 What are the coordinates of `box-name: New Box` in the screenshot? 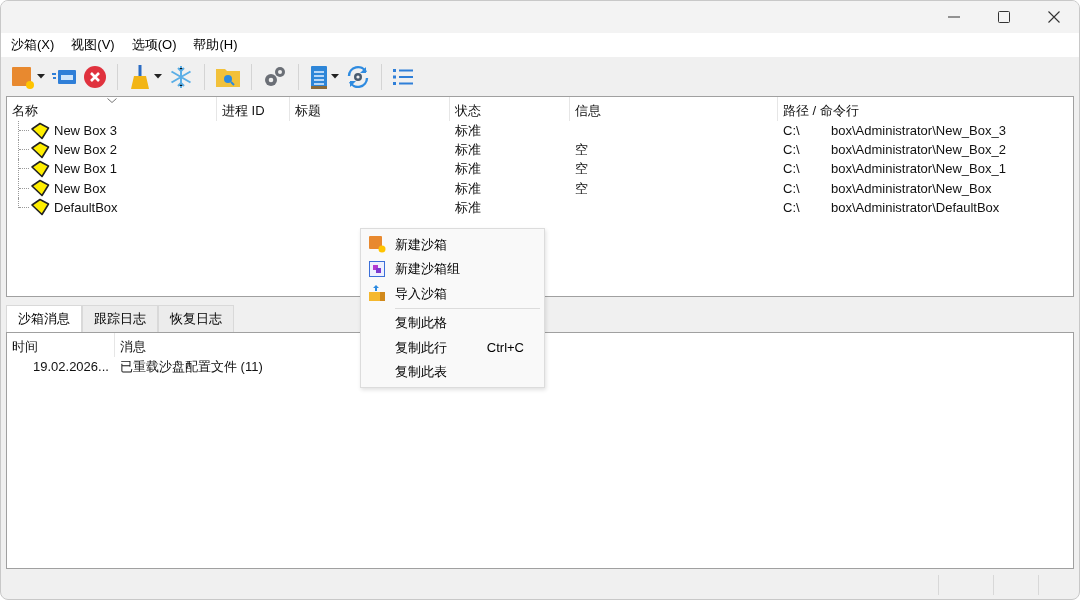 It's located at (80, 188).